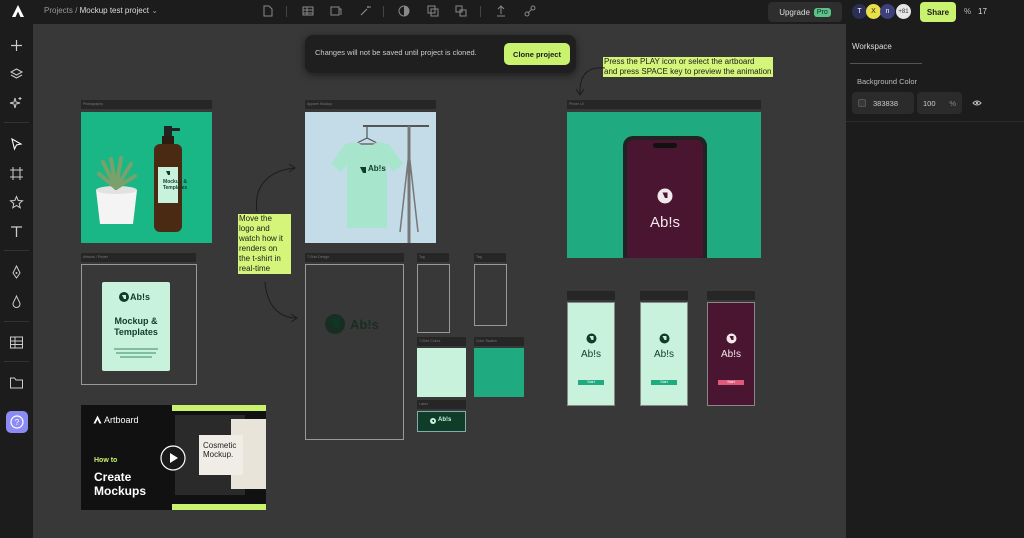 The image size is (1024, 538). I want to click on breadcrumb: Projects / Mockup test project ⌄, so click(101, 10).